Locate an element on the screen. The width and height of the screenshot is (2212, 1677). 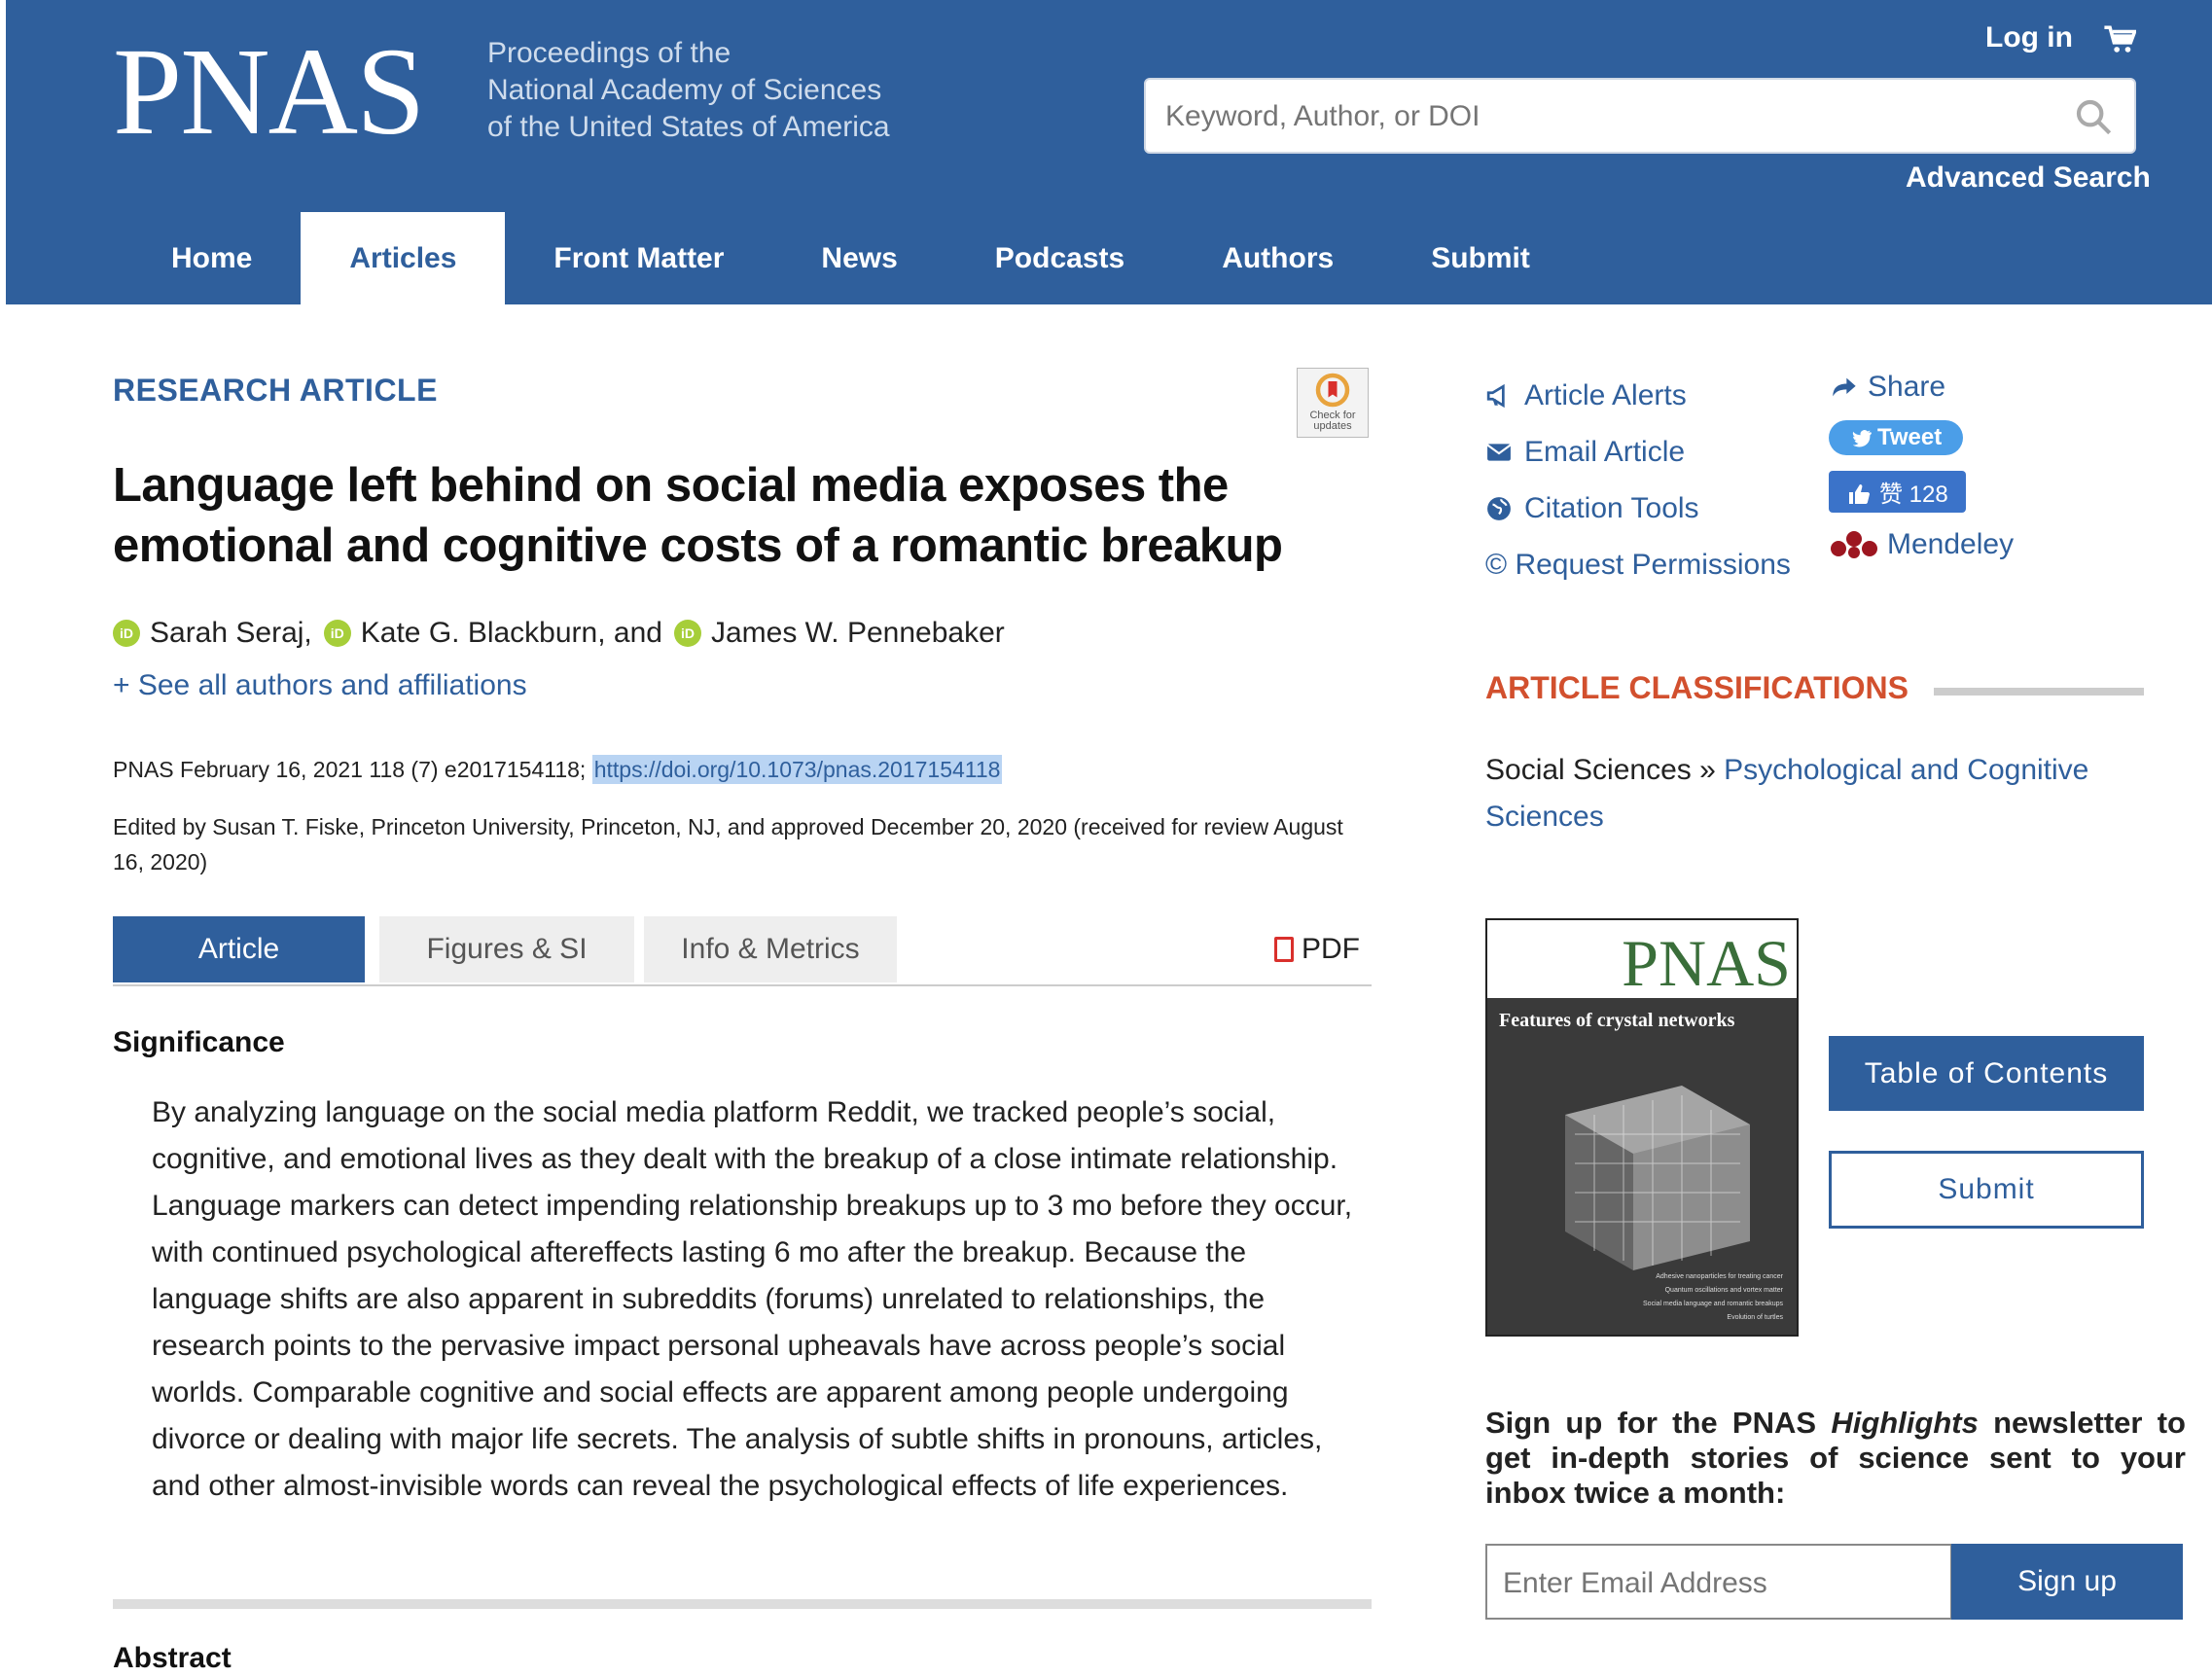
article-alerts-link: Article Alerts is located at coordinates (1638, 396).